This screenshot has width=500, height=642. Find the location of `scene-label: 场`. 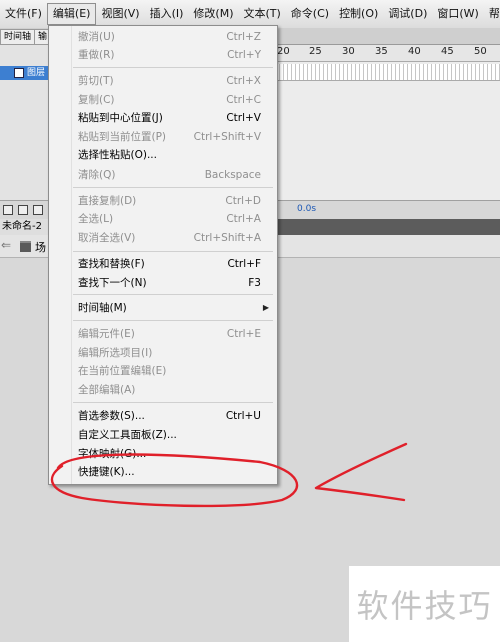

scene-label: 场 is located at coordinates (40, 247).